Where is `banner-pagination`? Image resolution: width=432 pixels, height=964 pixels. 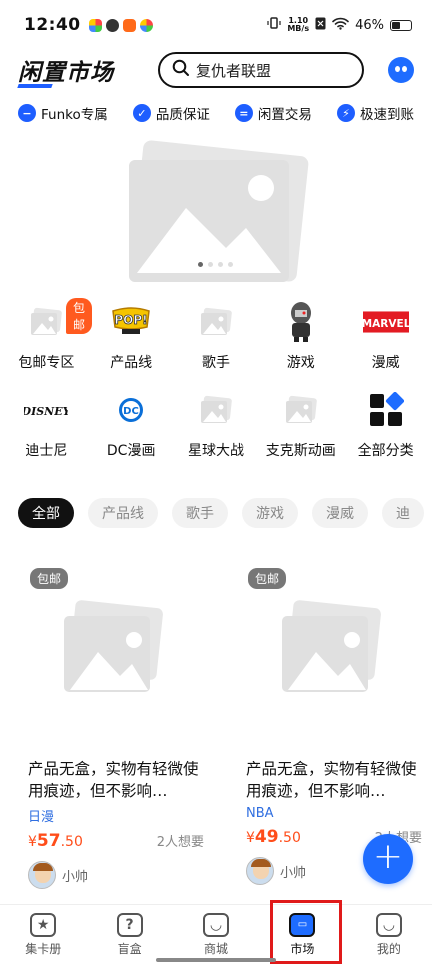
banner-pagination is located at coordinates (215, 264).